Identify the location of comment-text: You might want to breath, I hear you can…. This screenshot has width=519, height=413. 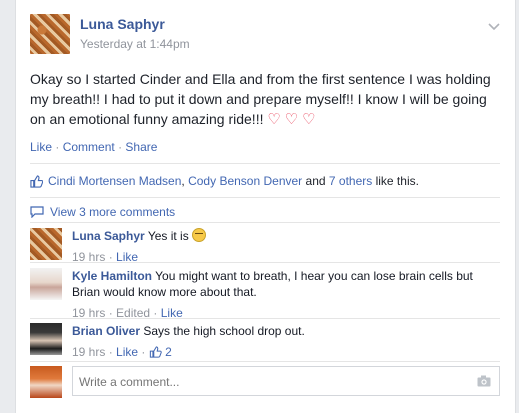
(314, 276).